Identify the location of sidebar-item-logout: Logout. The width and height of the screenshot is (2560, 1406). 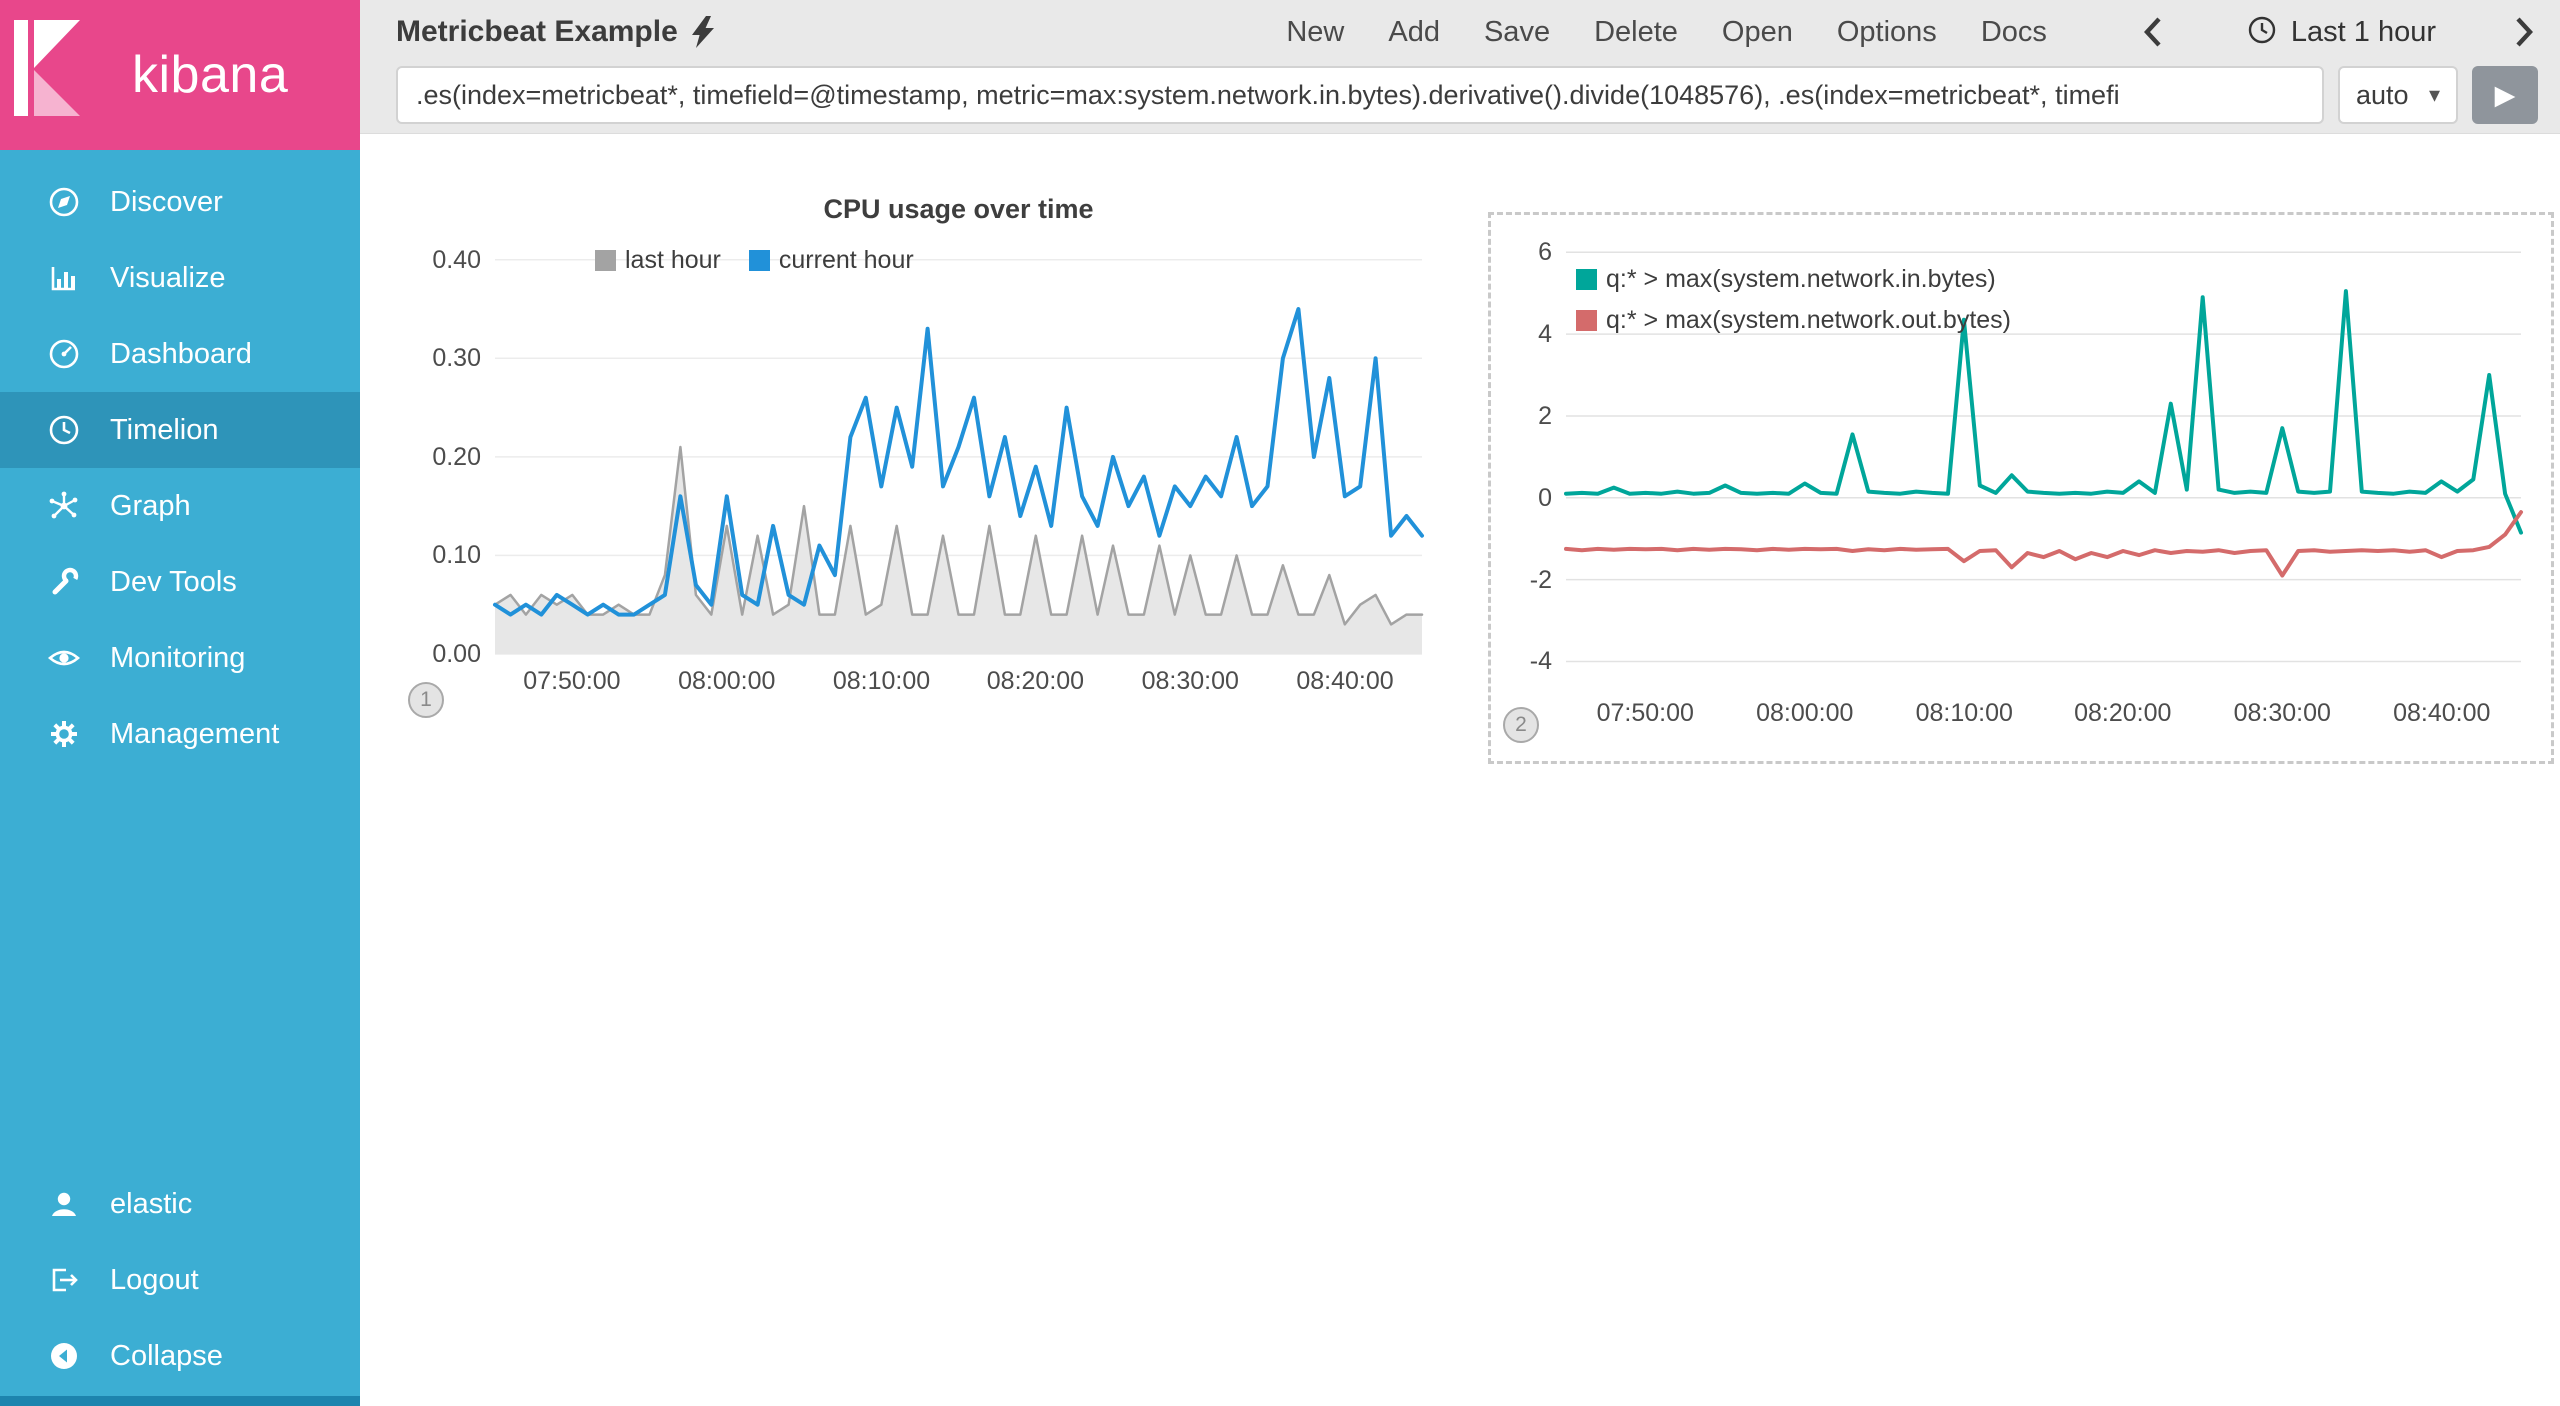
(180, 1280).